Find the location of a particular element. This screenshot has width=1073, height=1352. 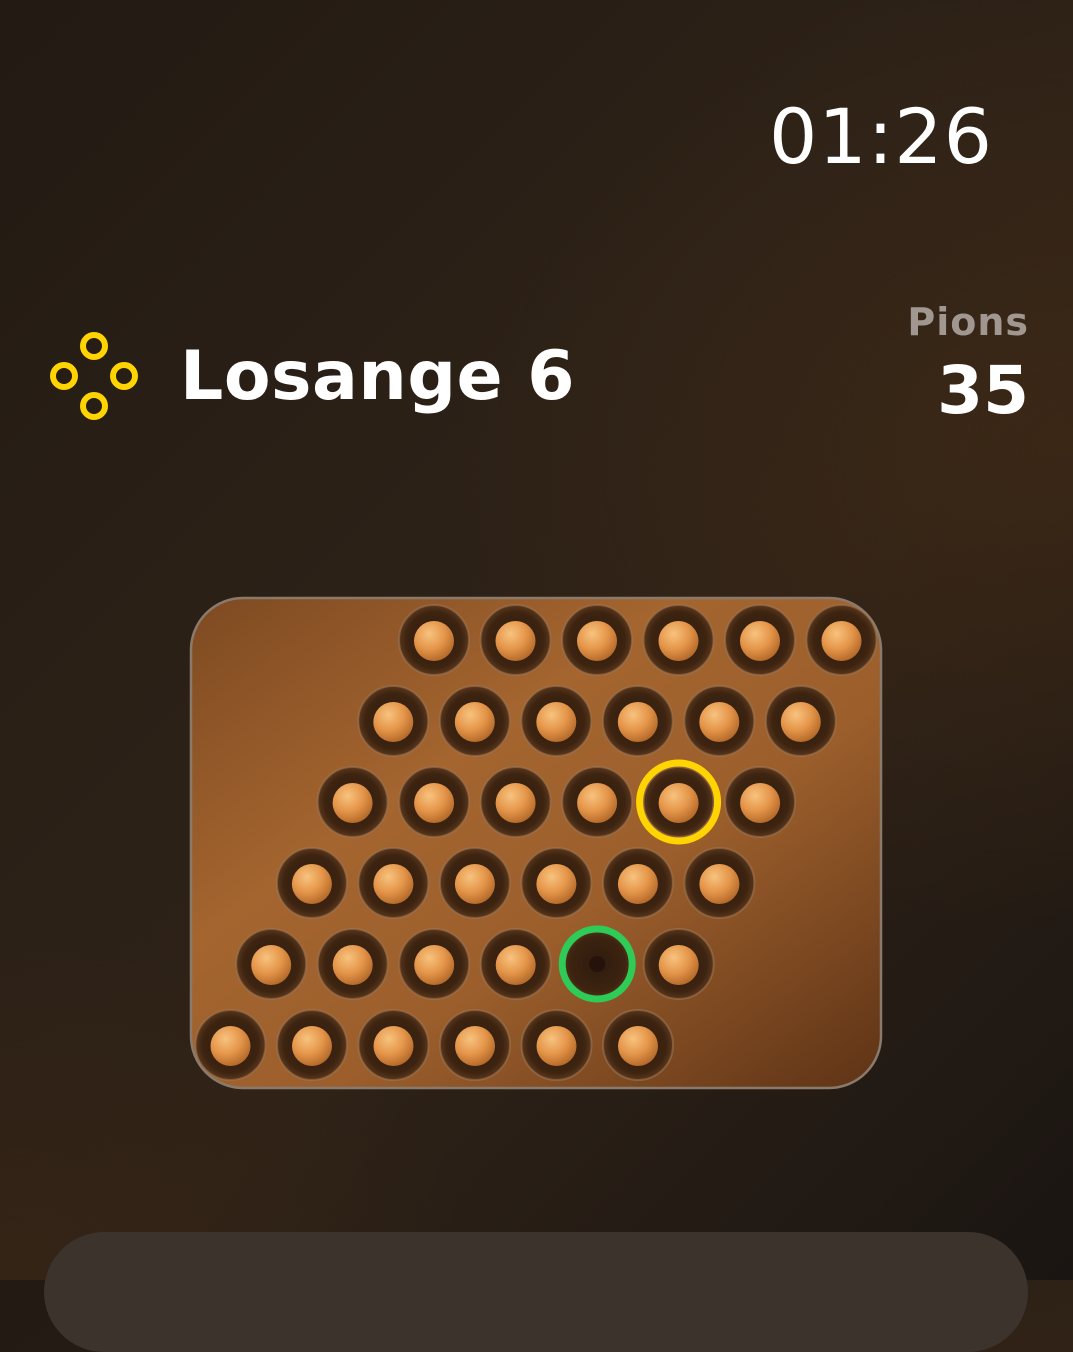

empty-hole-dot is located at coordinates (597, 964).